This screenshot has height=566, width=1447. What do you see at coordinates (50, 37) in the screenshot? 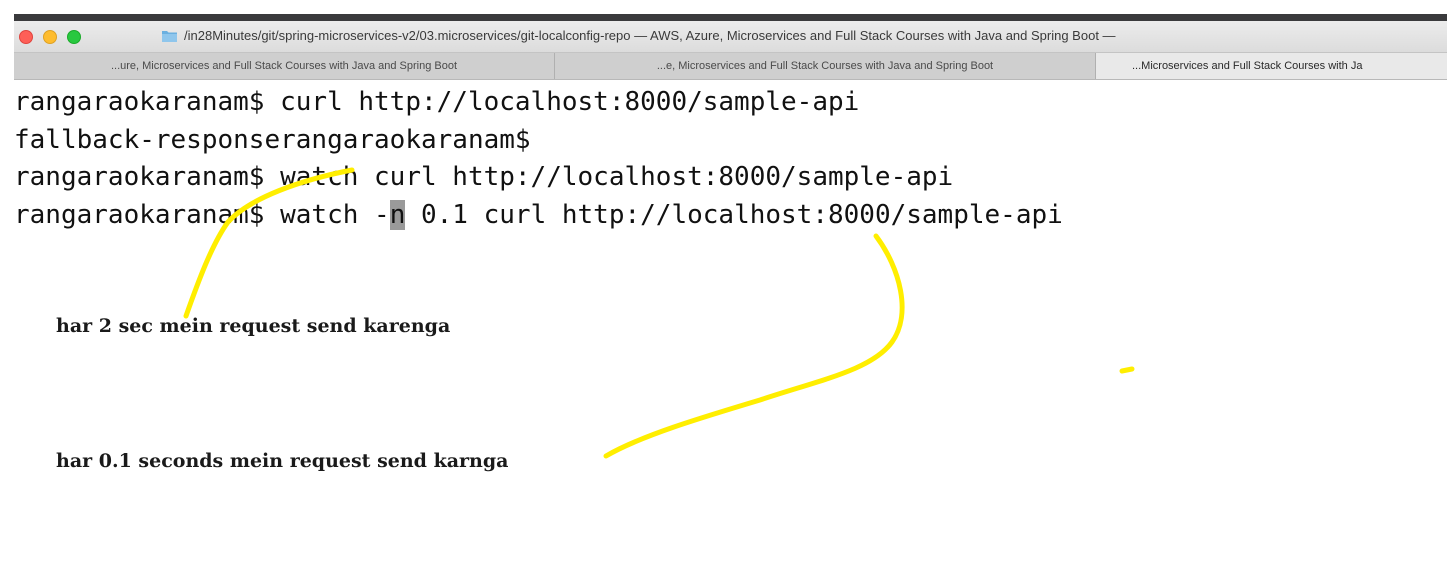
I see `minimize-window-button` at bounding box center [50, 37].